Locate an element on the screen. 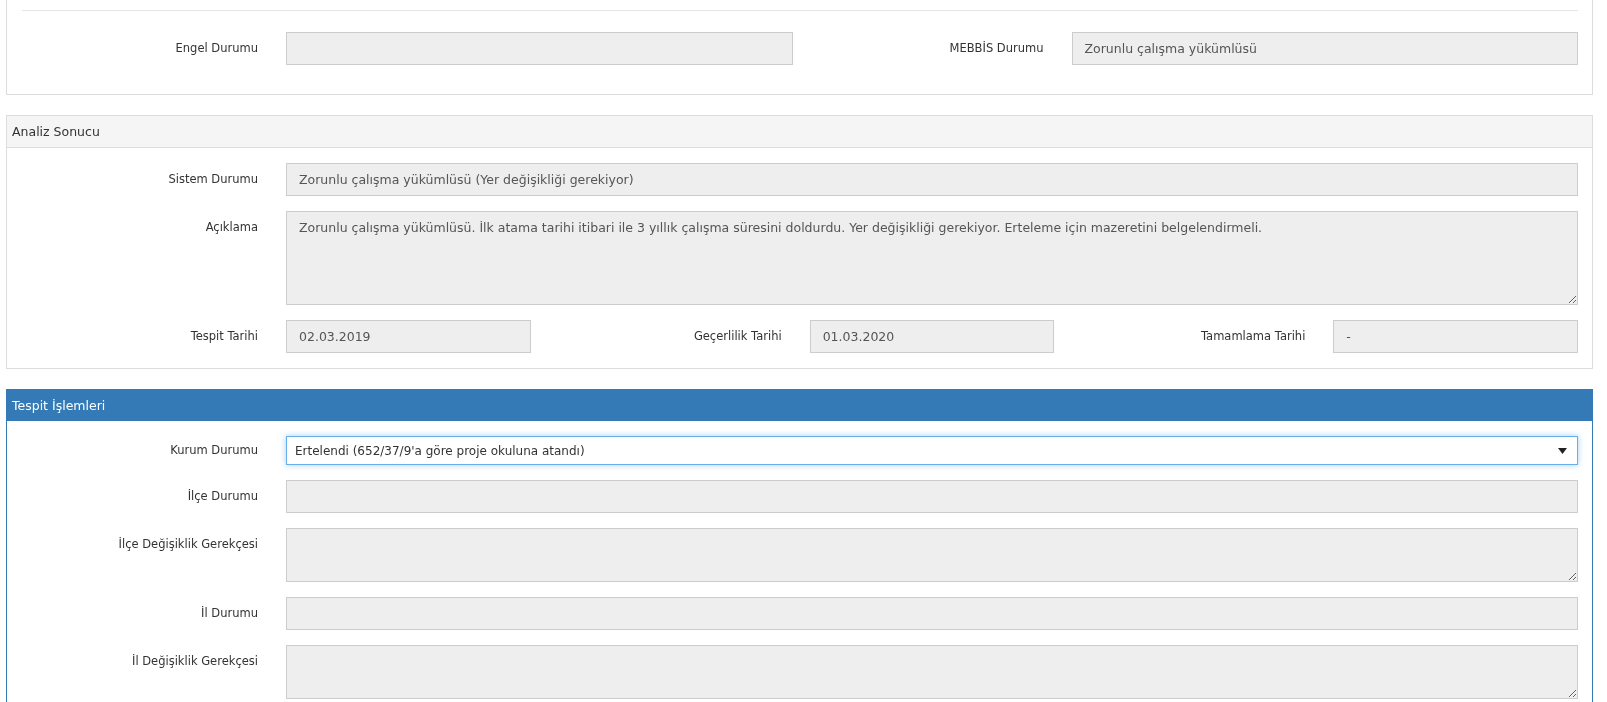 The height and width of the screenshot is (702, 1607). field-label: Kurum Durumu is located at coordinates (213, 450).